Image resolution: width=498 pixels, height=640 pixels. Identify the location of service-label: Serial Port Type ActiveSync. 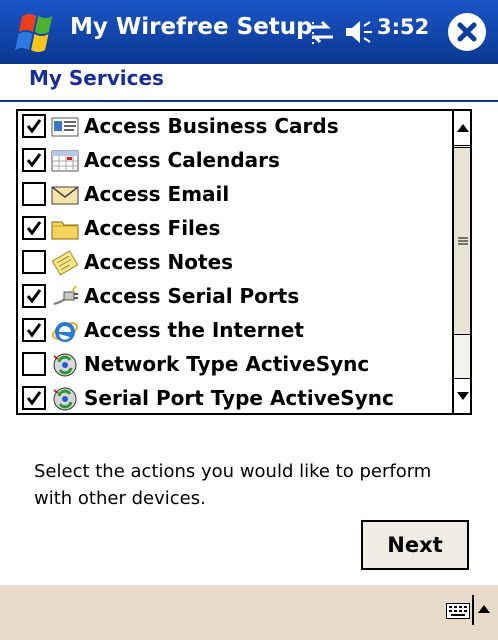
(239, 398).